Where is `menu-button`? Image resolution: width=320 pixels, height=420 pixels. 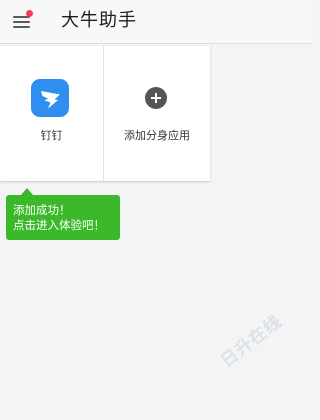 menu-button is located at coordinates (23, 22).